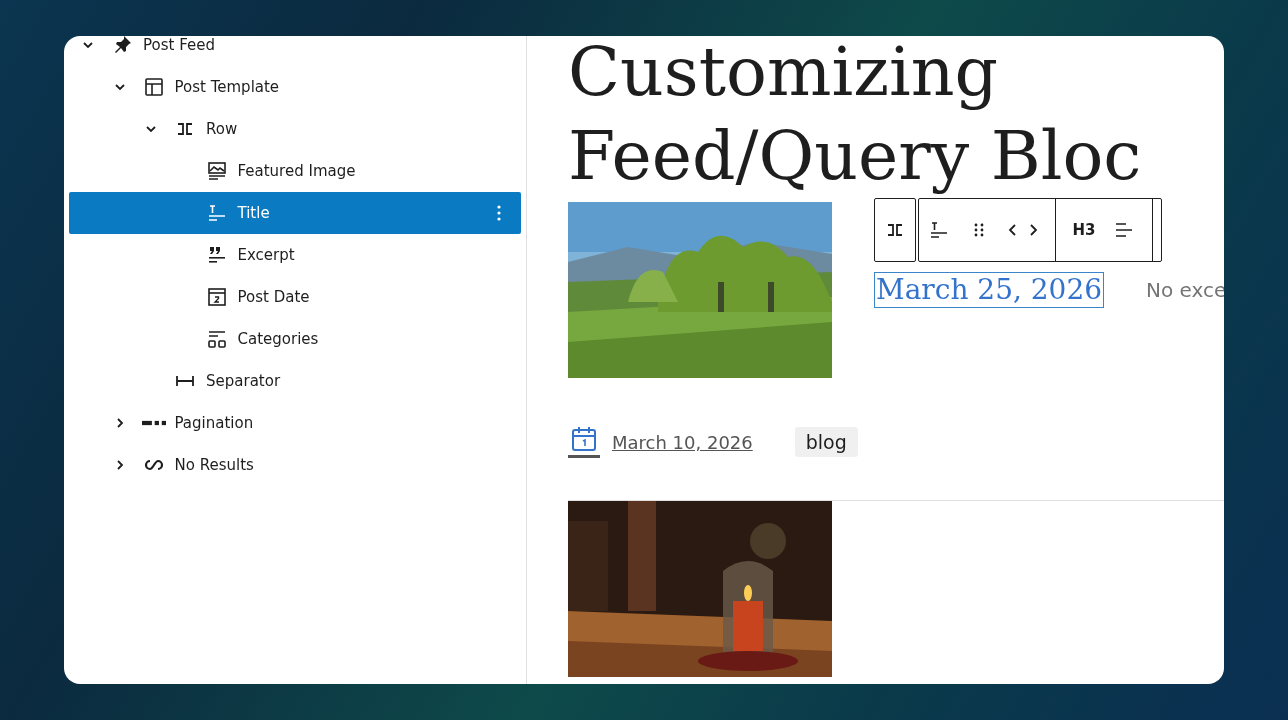 This screenshot has width=1288, height=720. What do you see at coordinates (295, 297) in the screenshot?
I see `tree-item: Post Date` at bounding box center [295, 297].